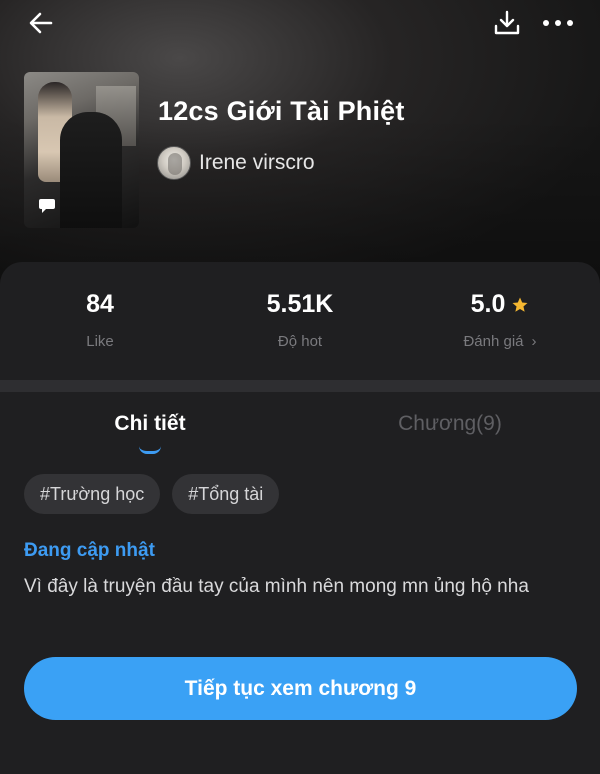 This screenshot has height=774, width=600. Describe the element at coordinates (520, 304) in the screenshot. I see `star-icon` at that location.